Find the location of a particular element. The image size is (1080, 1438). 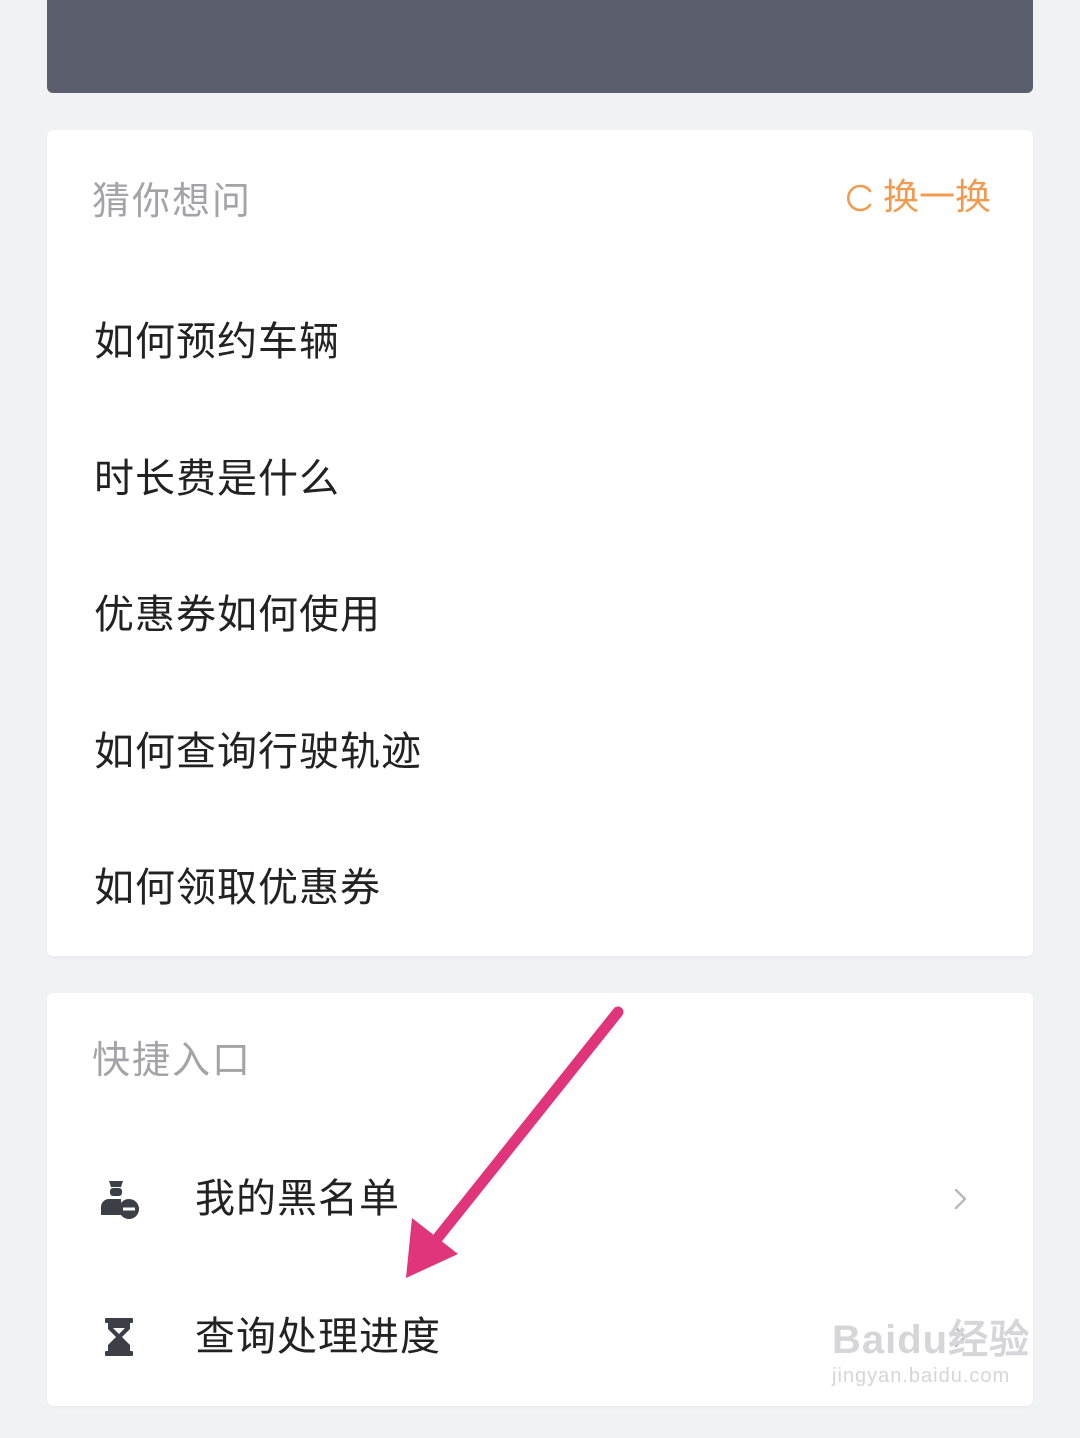

question-item: 如何领取优惠券 is located at coordinates (237, 888).